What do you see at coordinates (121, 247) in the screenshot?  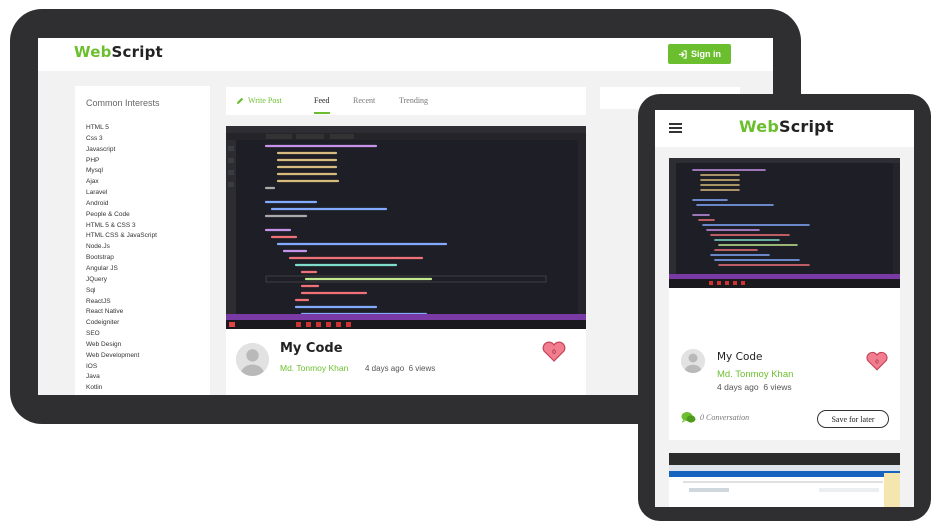 I see `interest-item: Node.Js` at bounding box center [121, 247].